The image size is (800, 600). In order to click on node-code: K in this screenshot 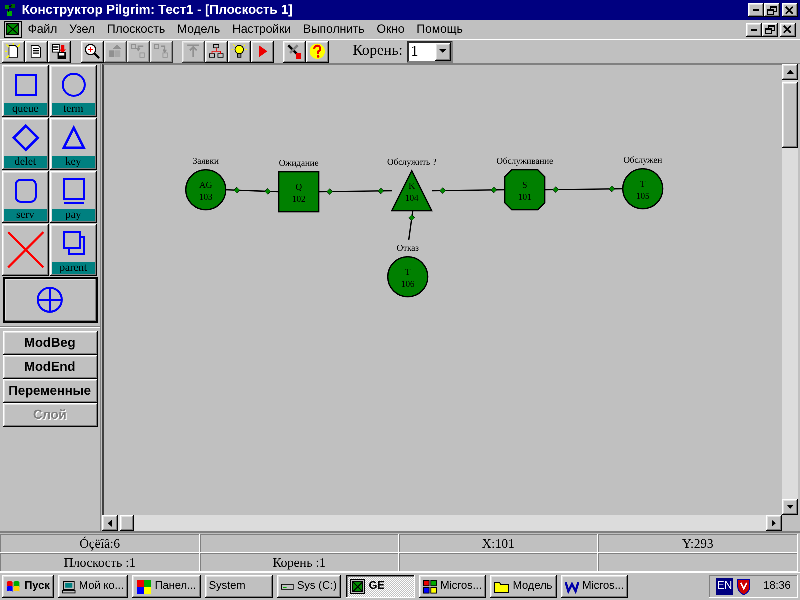, I will do `click(412, 186)`.